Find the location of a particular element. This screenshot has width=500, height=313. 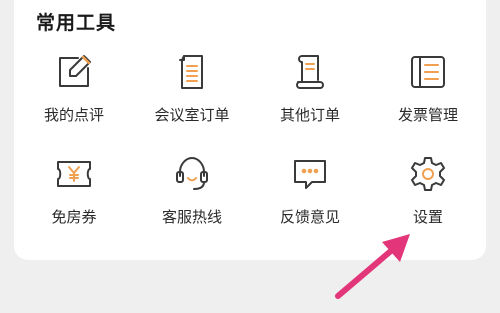

section-title: 常用工具 is located at coordinates (76, 23).